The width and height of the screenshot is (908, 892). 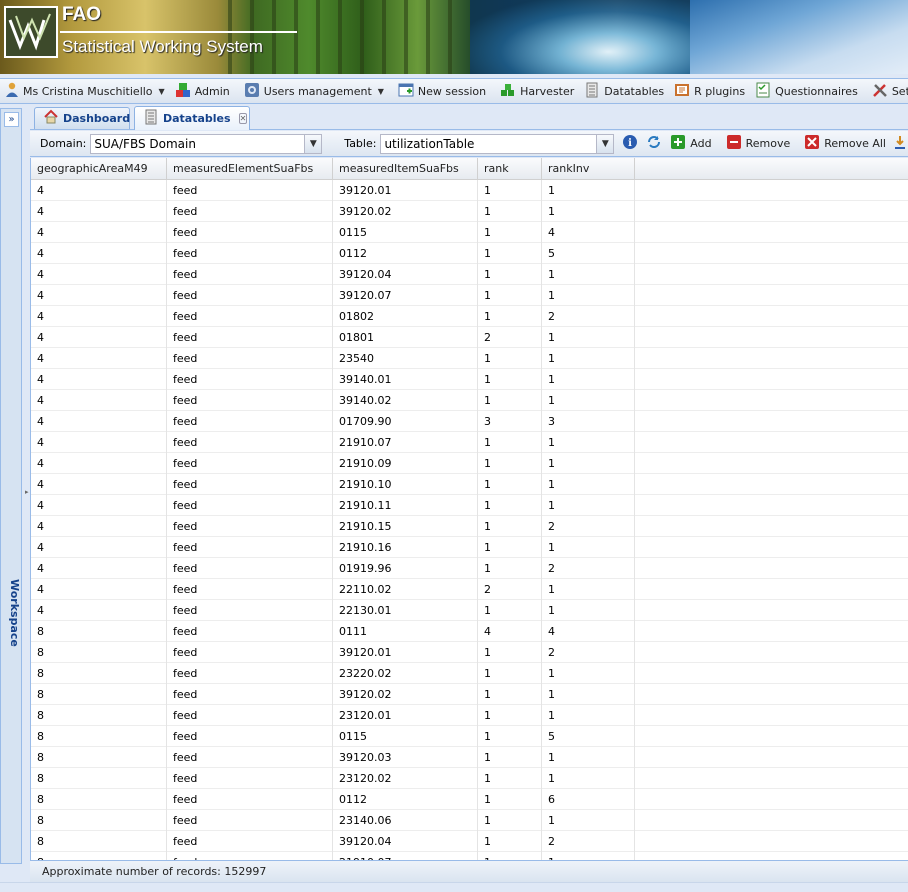 What do you see at coordinates (469, 547) in the screenshot?
I see `table-row: 4 feed 21910.16 1 1` at bounding box center [469, 547].